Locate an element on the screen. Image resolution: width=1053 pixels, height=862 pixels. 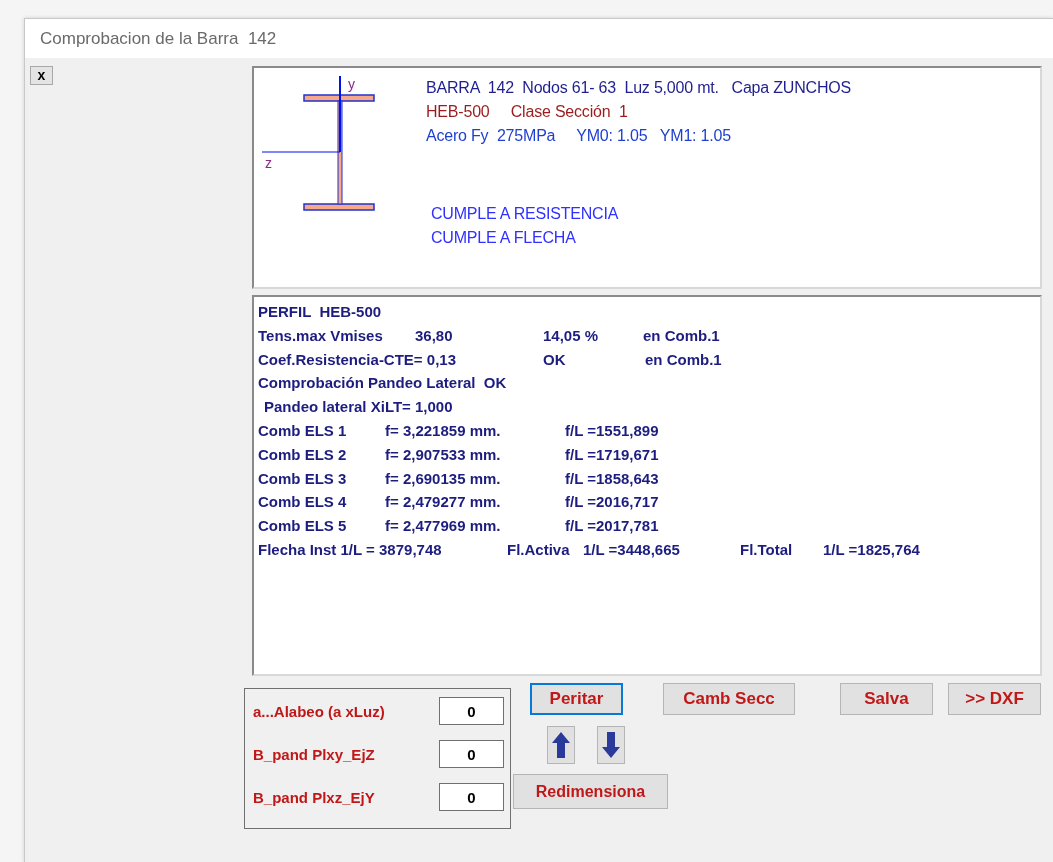
report-text: Fl.Activa is located at coordinates (539, 549).